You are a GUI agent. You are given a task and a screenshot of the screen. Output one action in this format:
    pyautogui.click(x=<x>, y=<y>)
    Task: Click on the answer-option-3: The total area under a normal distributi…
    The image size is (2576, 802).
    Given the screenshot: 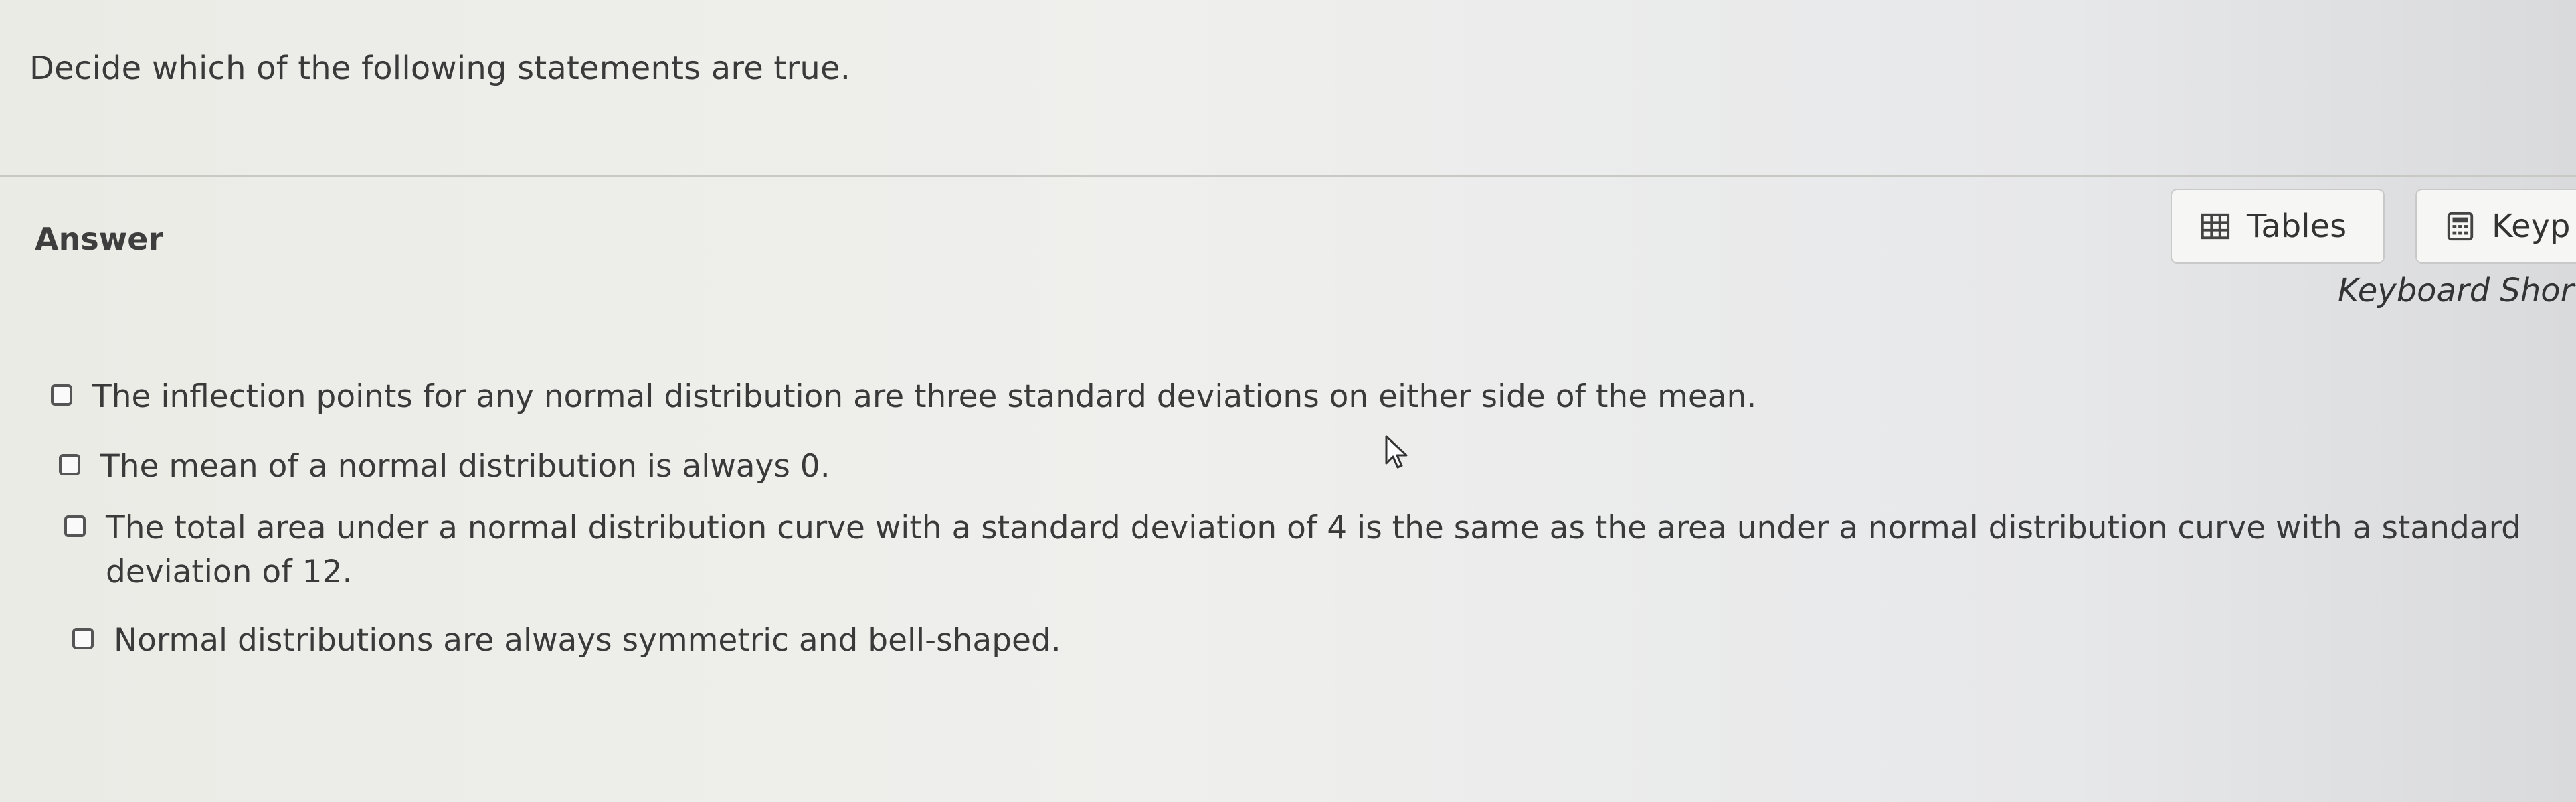 What is the action you would take?
    pyautogui.click(x=1315, y=550)
    